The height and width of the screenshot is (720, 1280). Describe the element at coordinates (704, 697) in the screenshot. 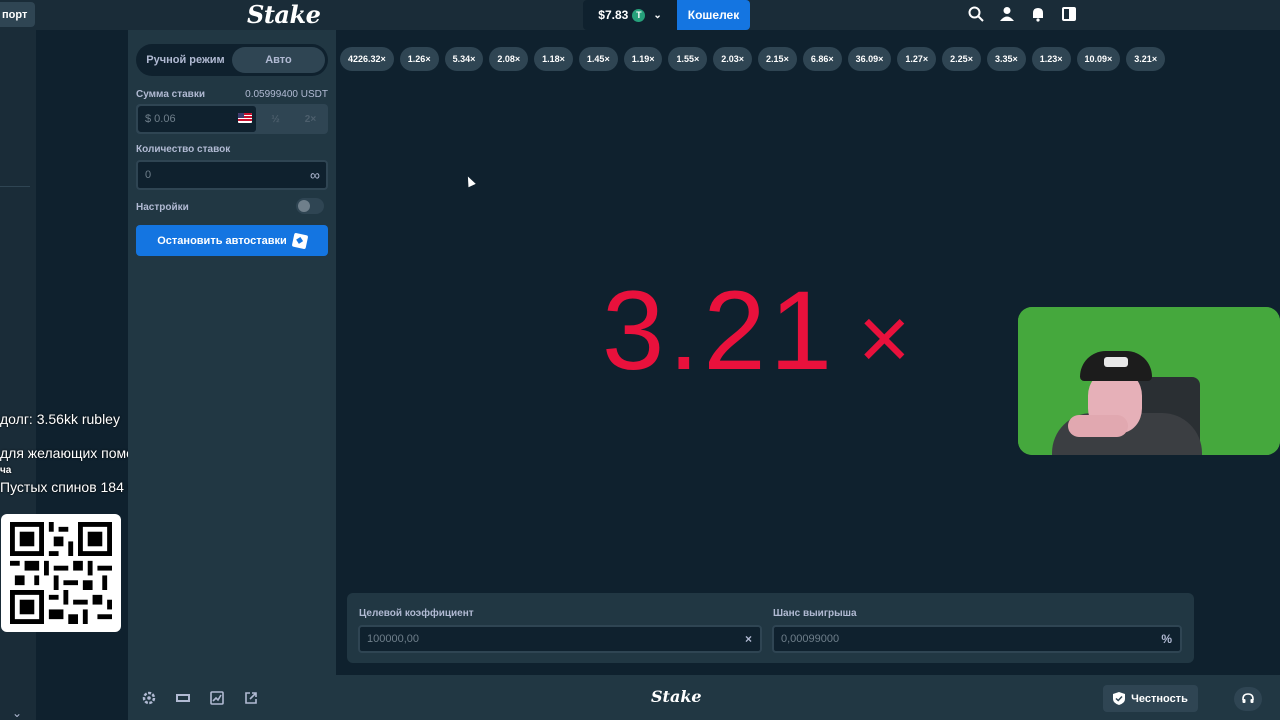

I see `game-footer: Stake Честность` at that location.